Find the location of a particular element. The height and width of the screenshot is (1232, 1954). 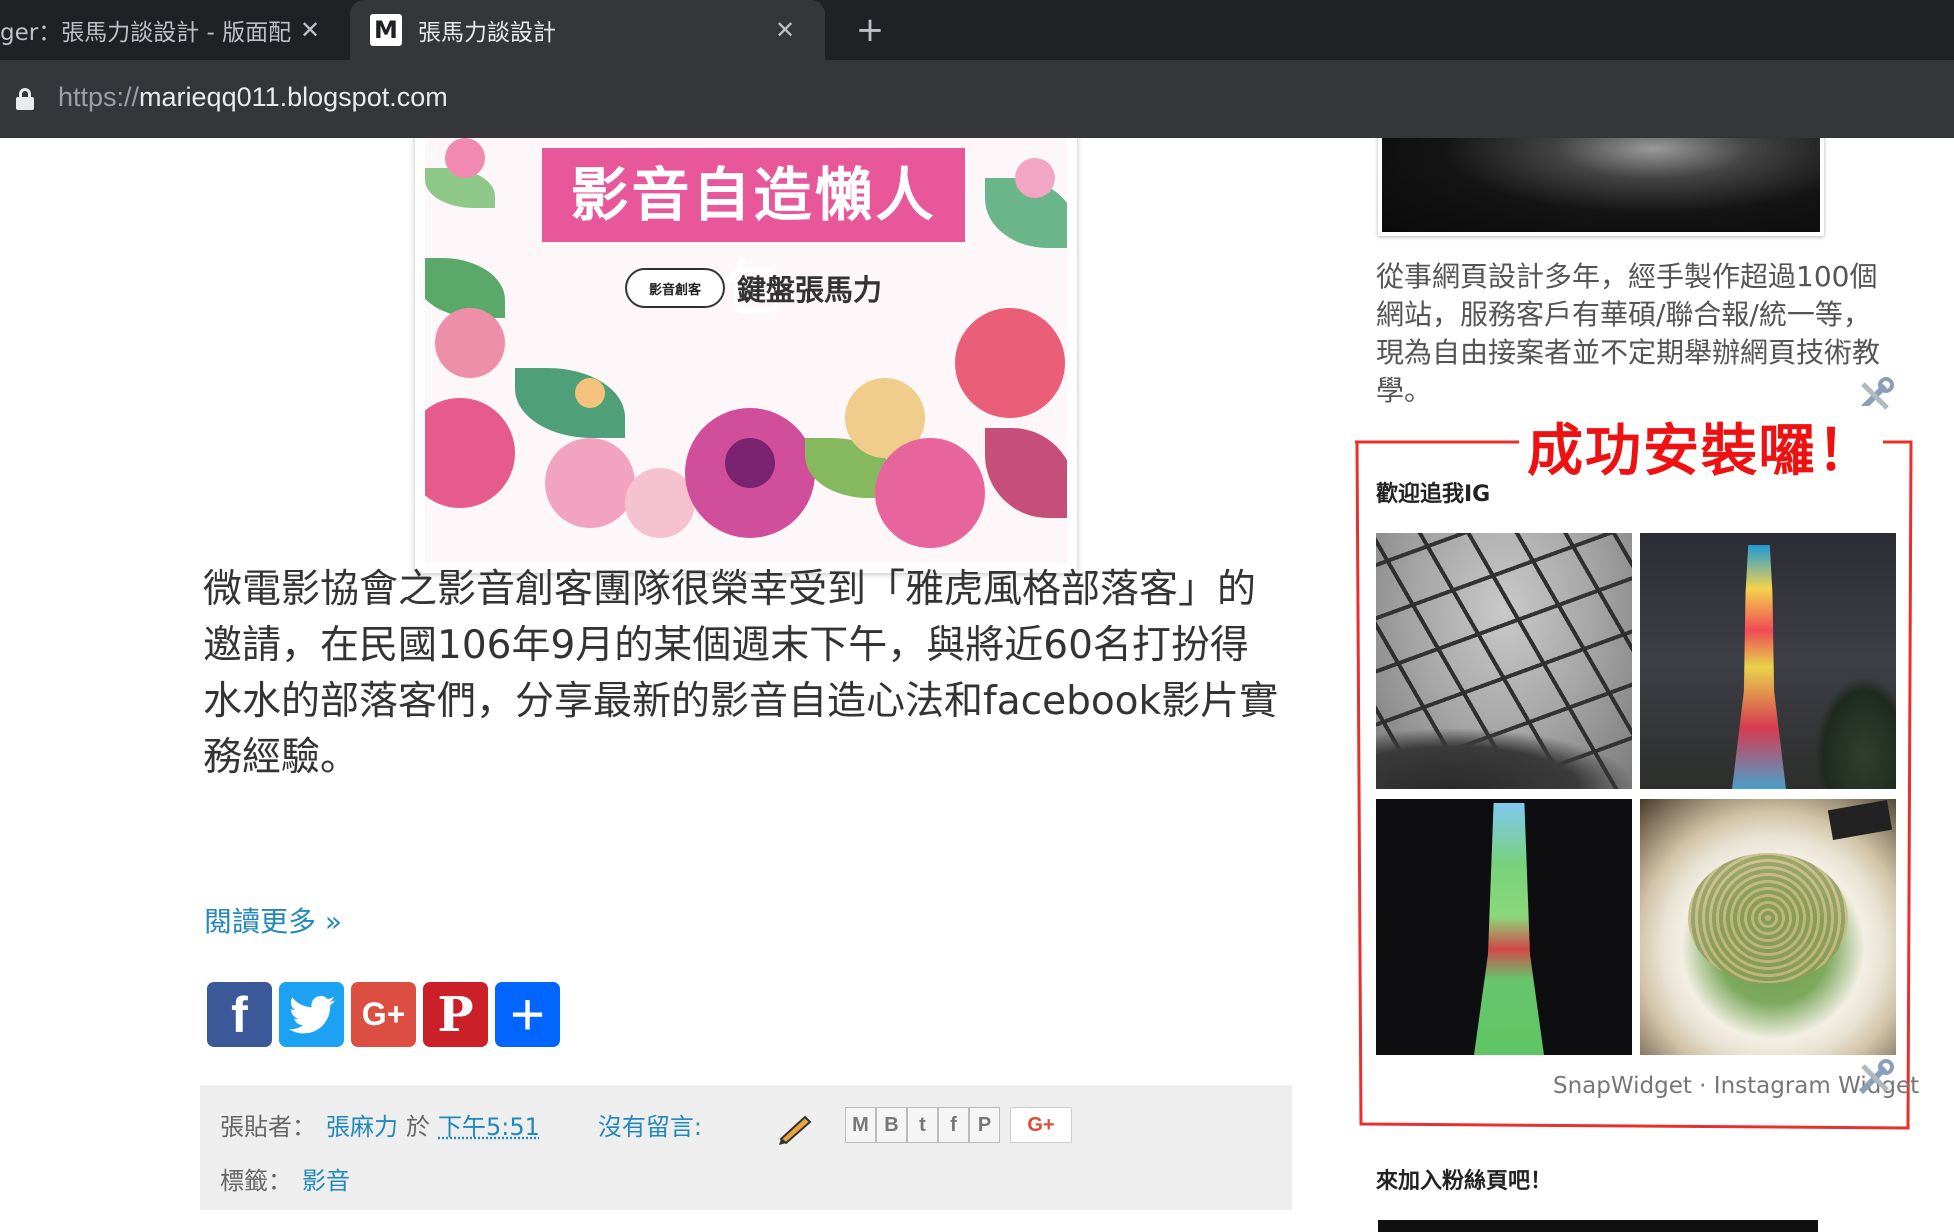

tab-bar: ger：張馬力談設計 - 版面配 ✕ M 張馬力談設計 ✕ + is located at coordinates (977, 30).